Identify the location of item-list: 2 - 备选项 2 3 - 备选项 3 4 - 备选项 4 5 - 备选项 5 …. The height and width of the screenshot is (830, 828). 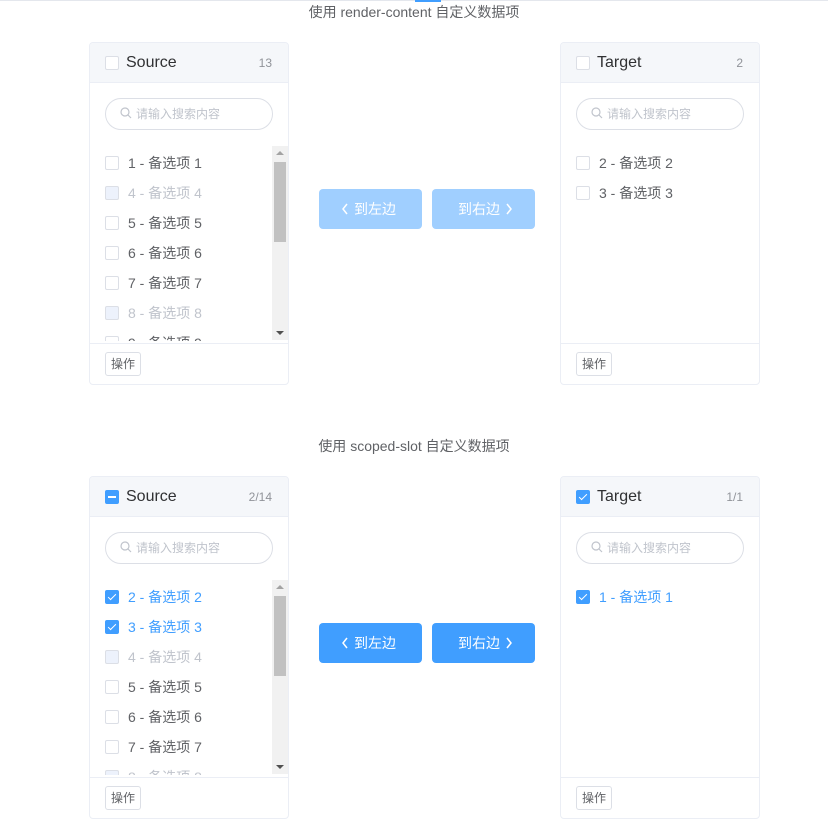
(189, 677).